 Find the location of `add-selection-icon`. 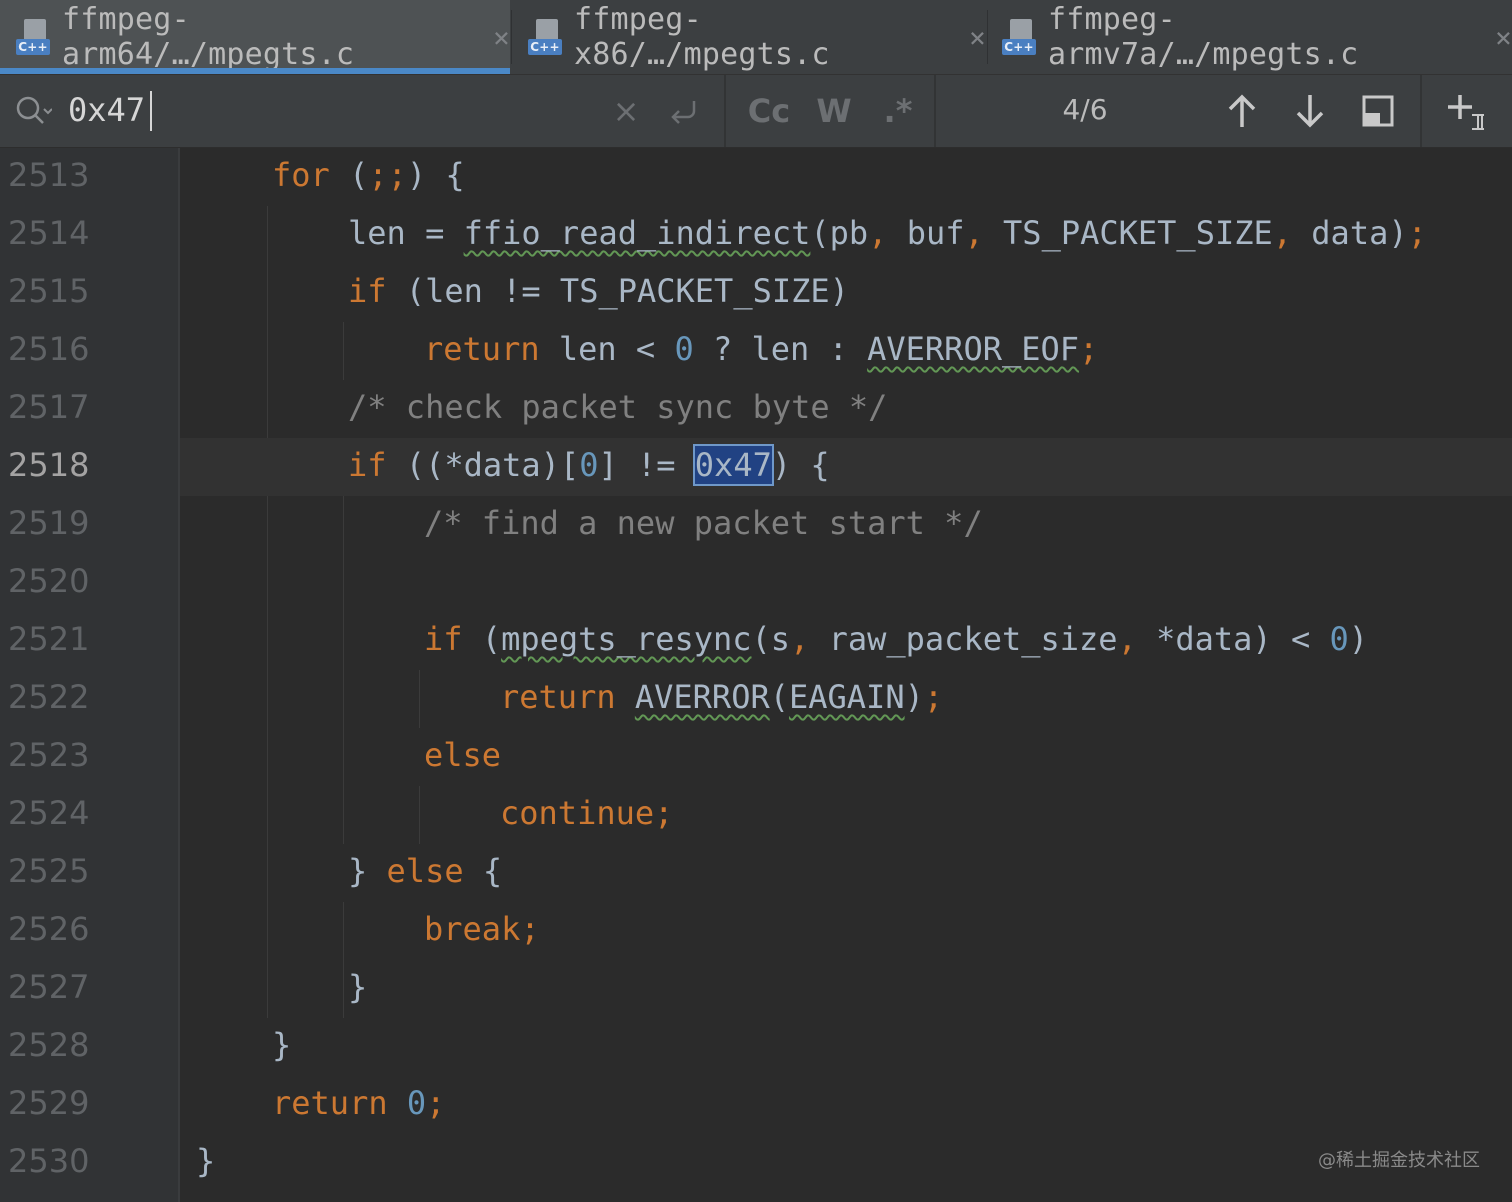

add-selection-icon is located at coordinates (1469, 111).